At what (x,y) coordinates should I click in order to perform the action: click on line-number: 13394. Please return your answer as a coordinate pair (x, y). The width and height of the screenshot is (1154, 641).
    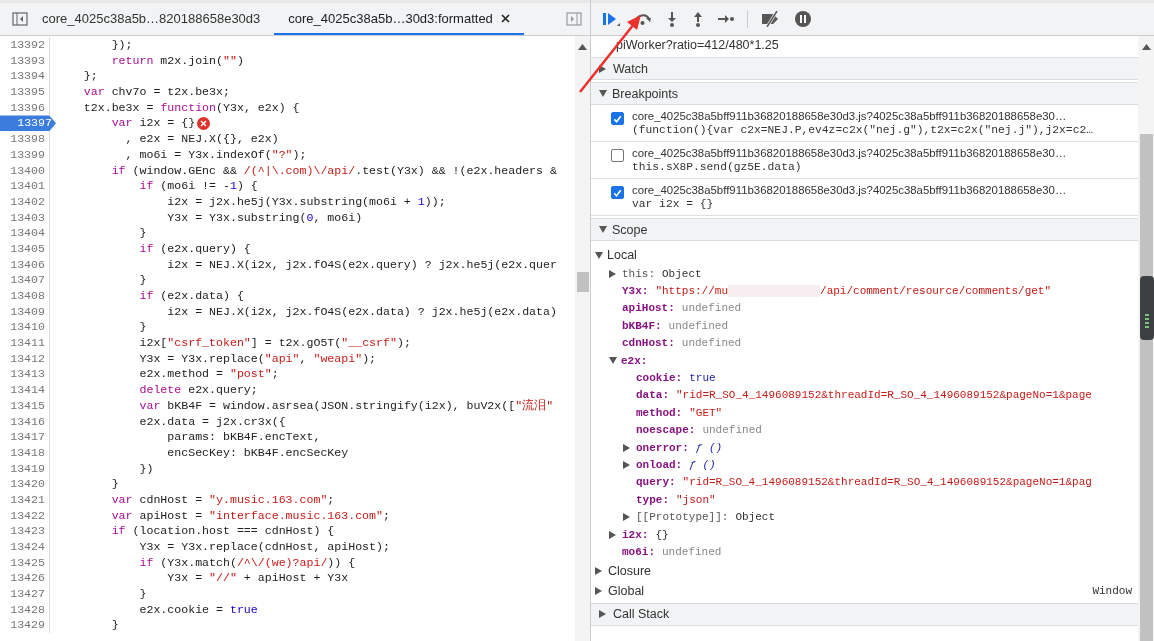
    Looking at the image, I should click on (25, 76).